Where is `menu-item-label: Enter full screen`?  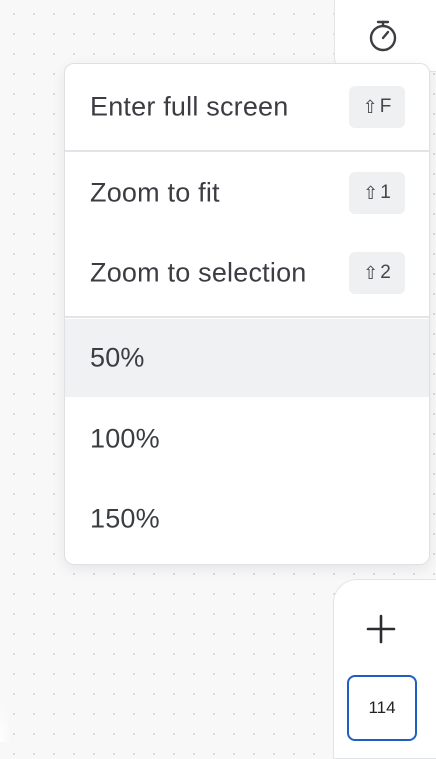 menu-item-label: Enter full screen is located at coordinates (189, 106).